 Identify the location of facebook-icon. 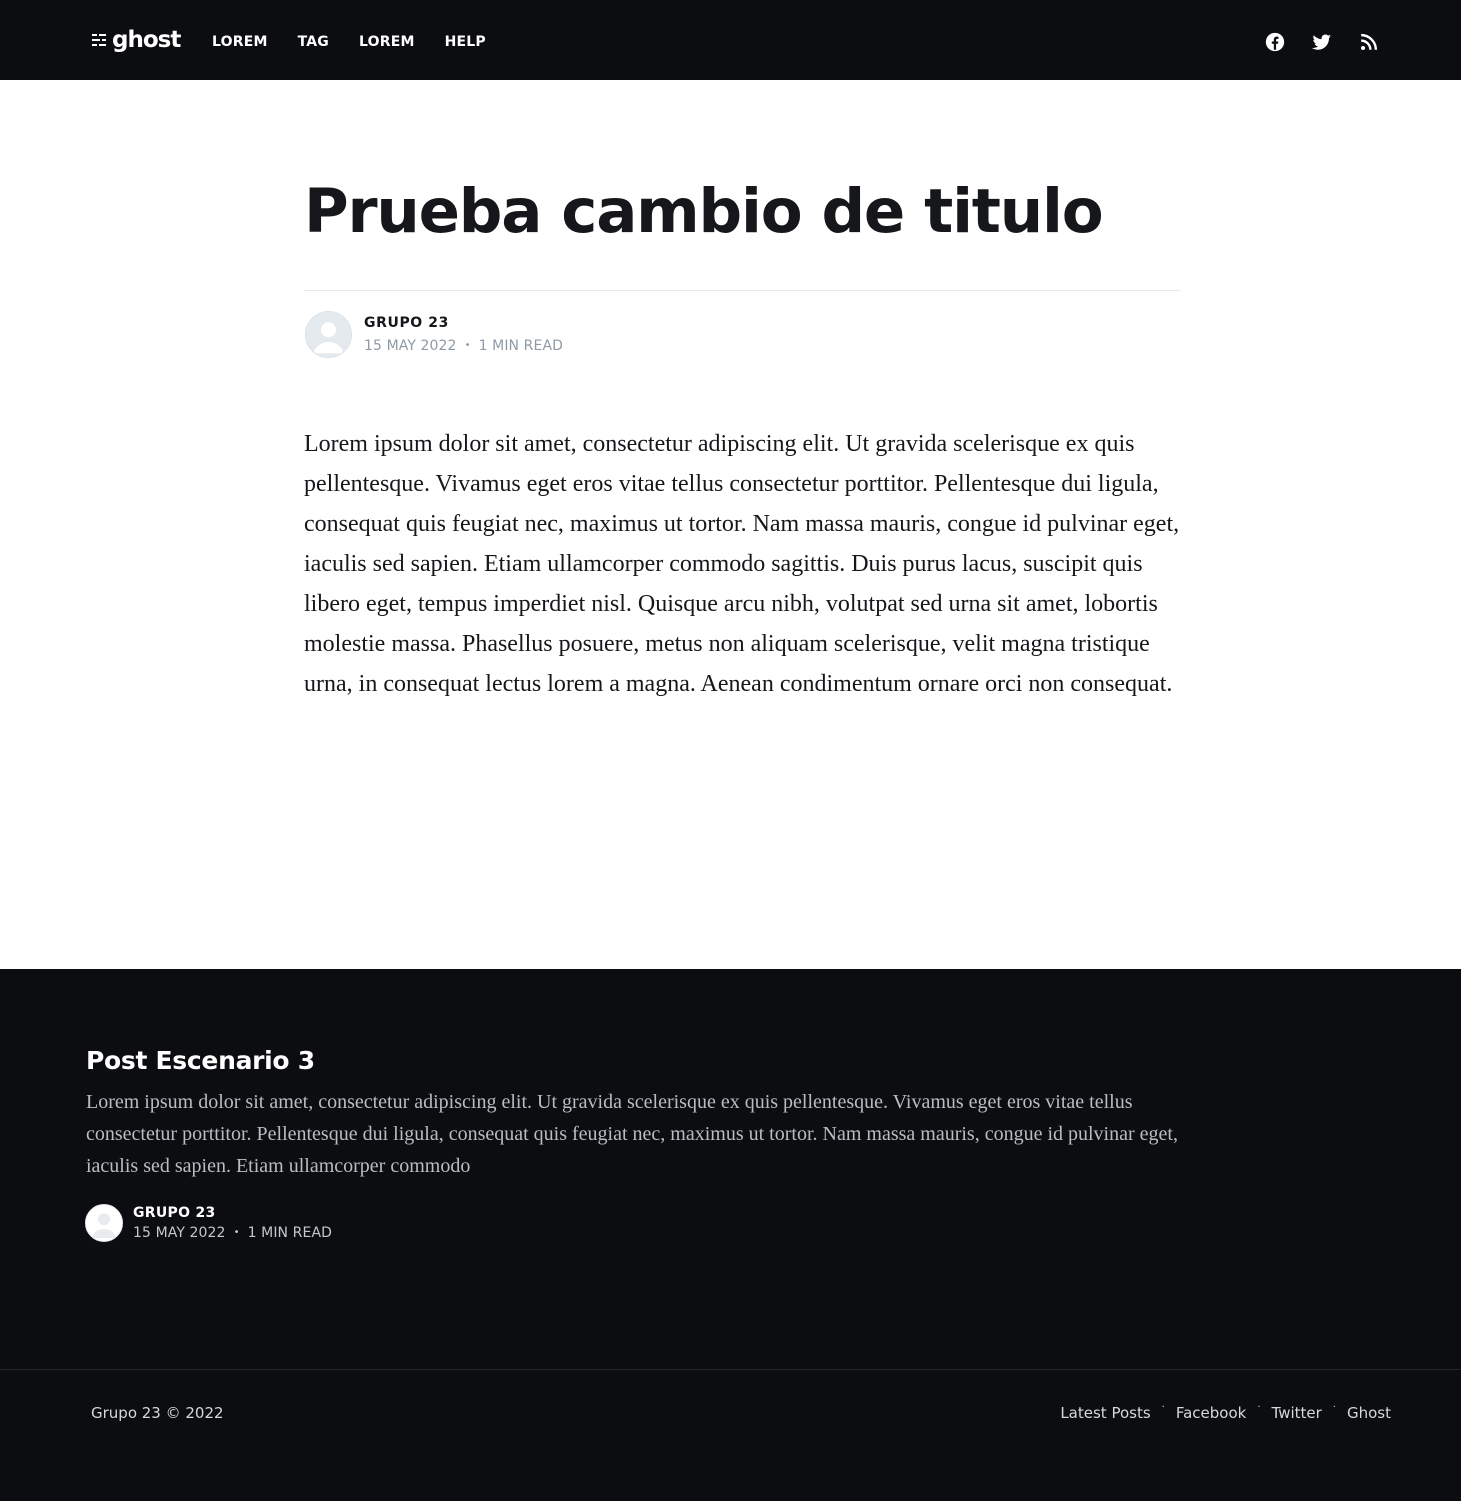
(1275, 42).